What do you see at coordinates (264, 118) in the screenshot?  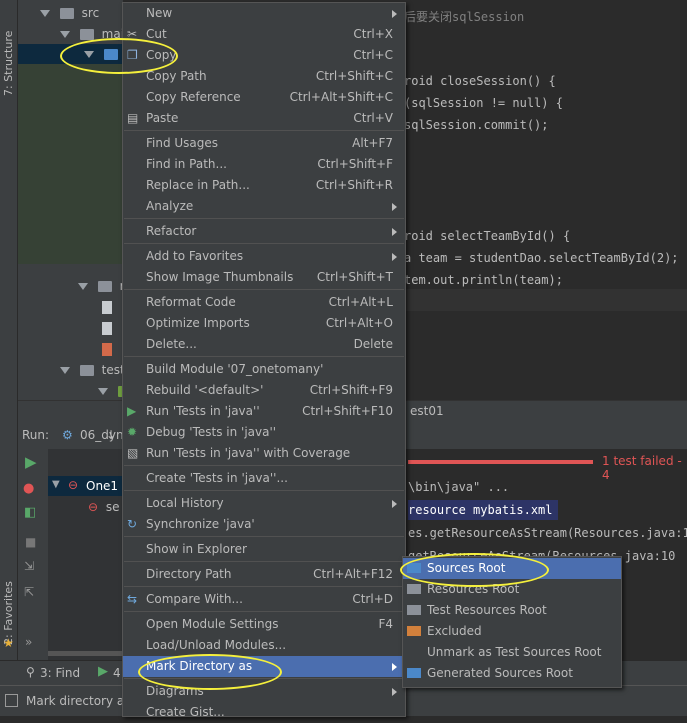 I see `menu-item-paste: ▤ Paste Ctrl+V` at bounding box center [264, 118].